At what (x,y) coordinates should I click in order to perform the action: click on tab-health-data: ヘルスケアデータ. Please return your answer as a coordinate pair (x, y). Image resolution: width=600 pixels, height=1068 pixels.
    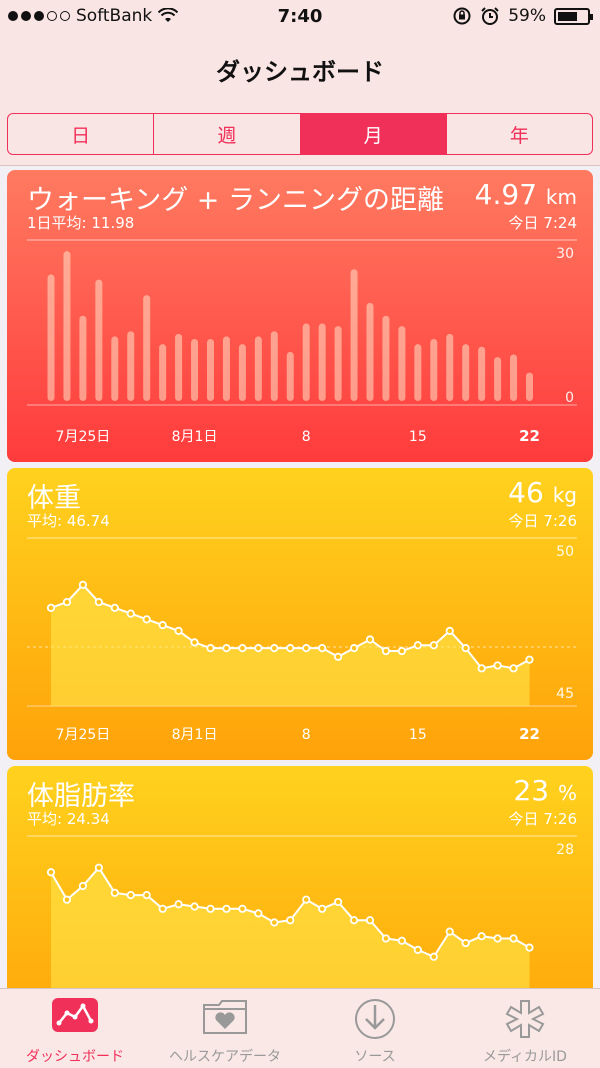
    Looking at the image, I should click on (225, 1028).